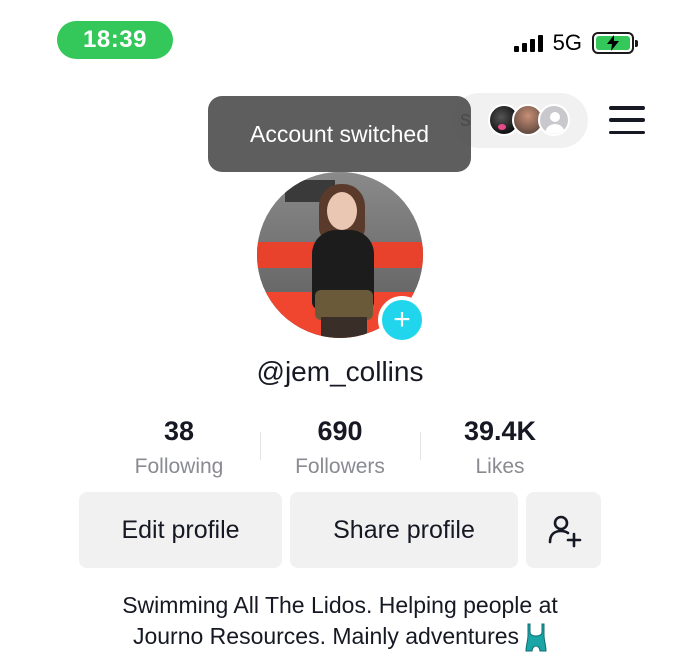  I want to click on hamburger-menu-icon, so click(627, 120).